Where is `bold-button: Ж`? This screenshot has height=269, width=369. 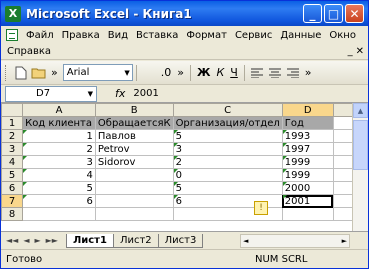 bold-button: Ж is located at coordinates (203, 72).